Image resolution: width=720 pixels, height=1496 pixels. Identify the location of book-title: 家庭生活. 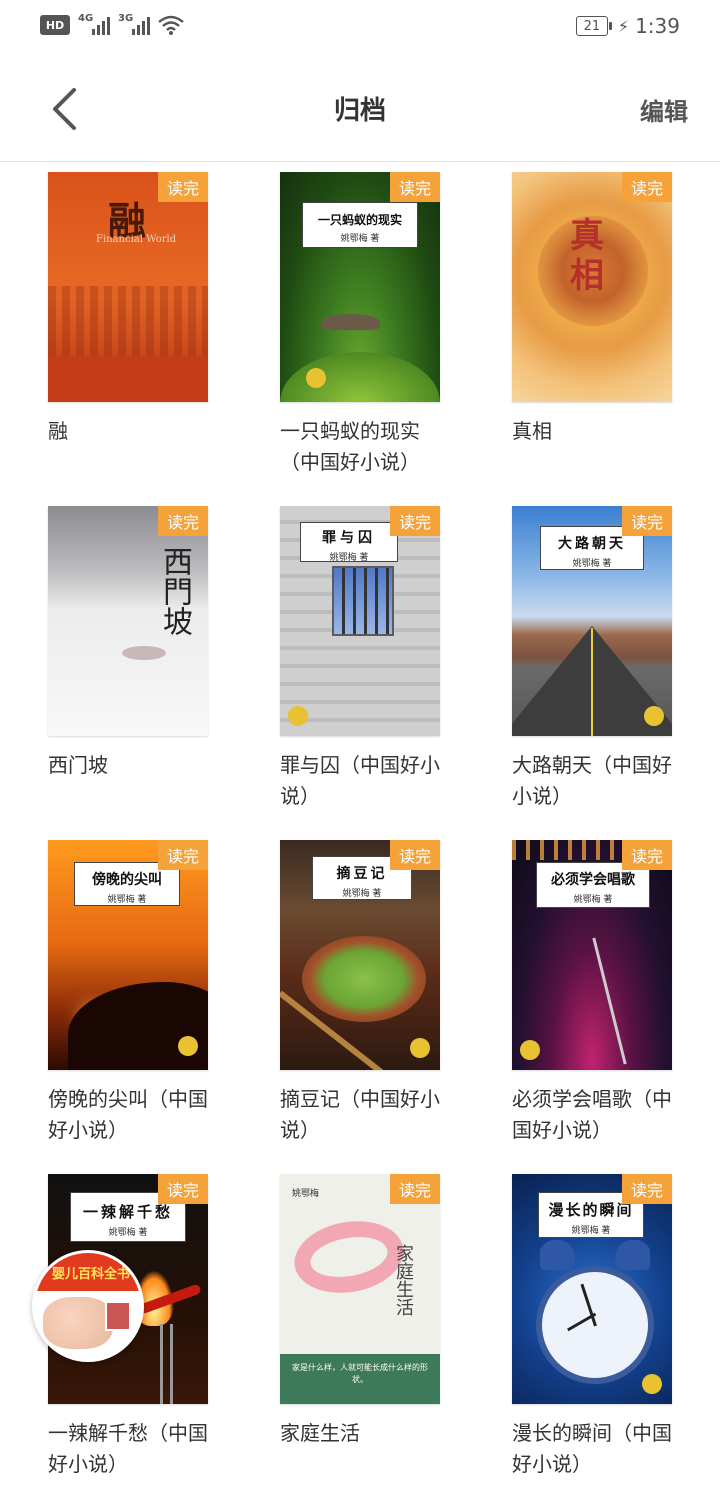
(365, 1433).